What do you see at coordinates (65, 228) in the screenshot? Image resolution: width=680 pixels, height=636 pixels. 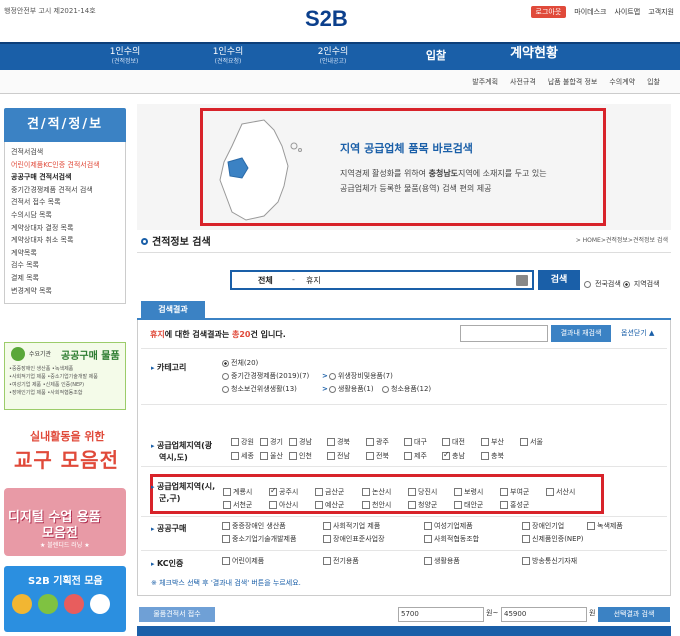 I see `sidebar-item: 계약상대자 결정 목록` at bounding box center [65, 228].